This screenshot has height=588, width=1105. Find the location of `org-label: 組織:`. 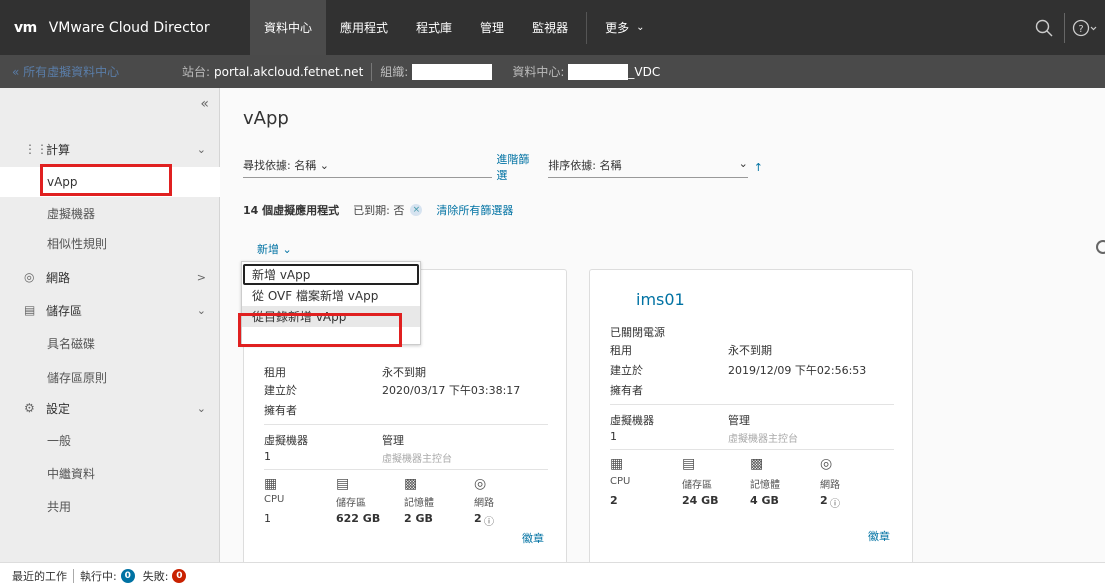

org-label: 組織: is located at coordinates (394, 72).